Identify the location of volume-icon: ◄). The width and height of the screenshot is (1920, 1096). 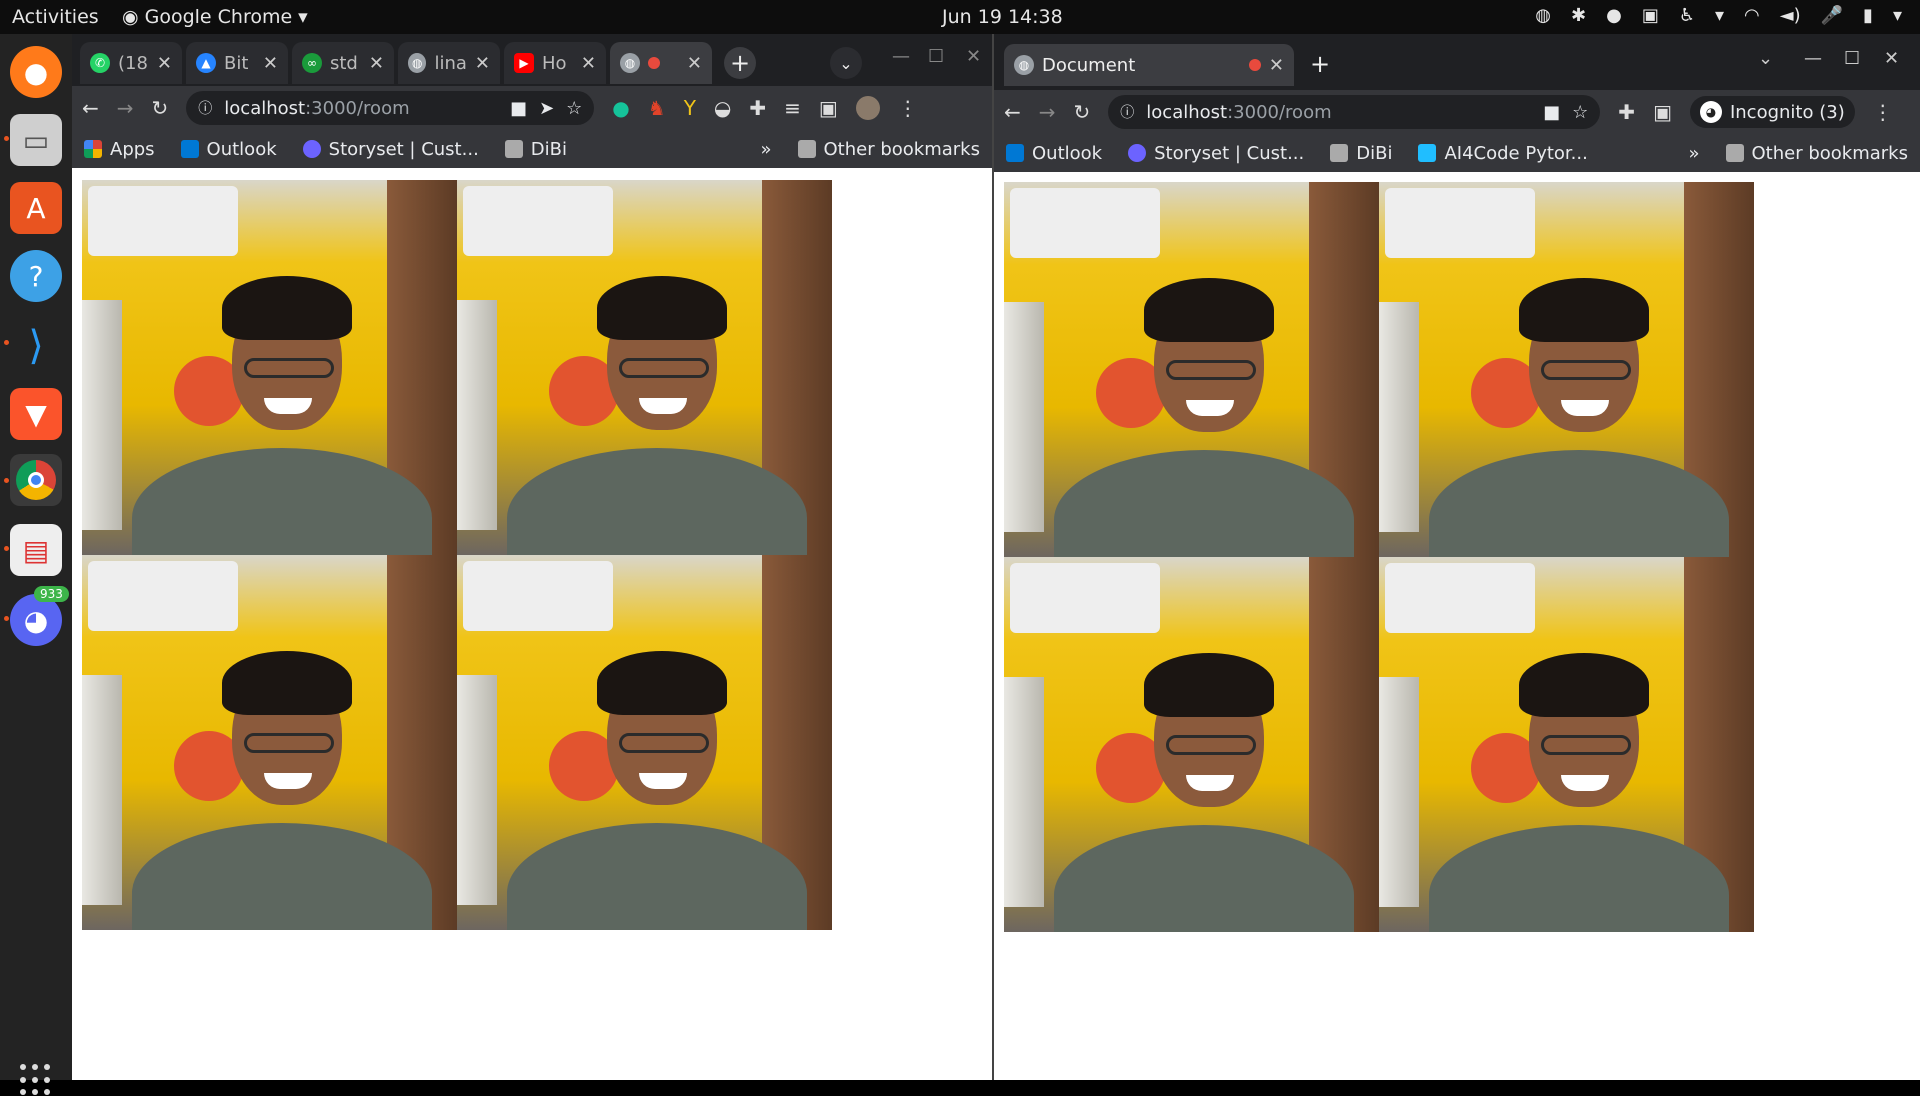
(1790, 15).